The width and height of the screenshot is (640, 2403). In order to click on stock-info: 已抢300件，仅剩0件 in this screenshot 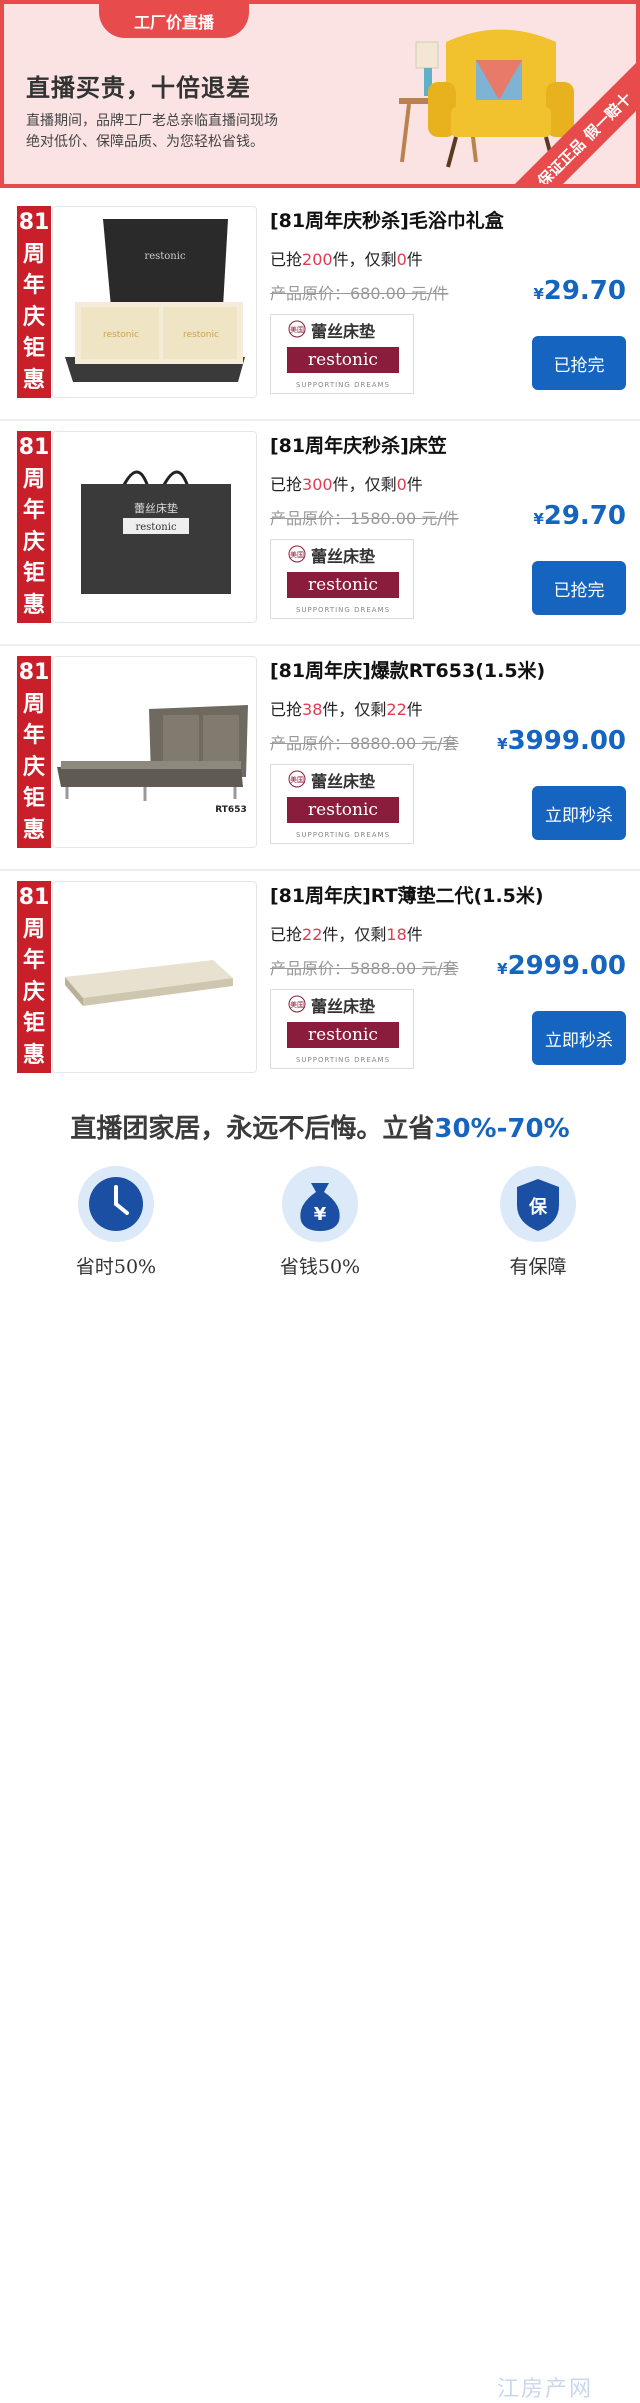, I will do `click(346, 483)`.